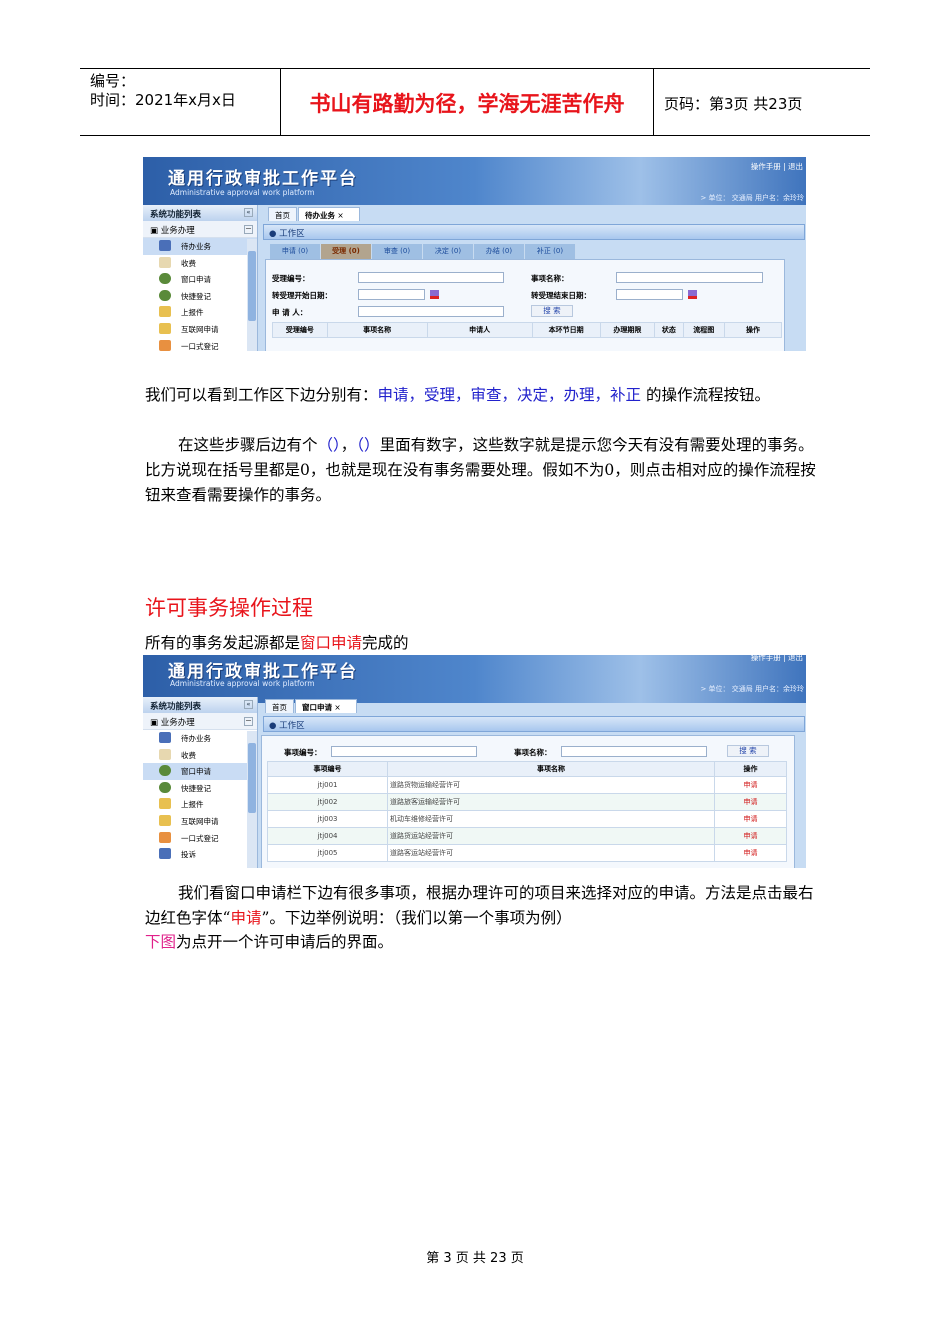 This screenshot has width=950, height=1344. Describe the element at coordinates (192, 805) in the screenshot. I see `item-label: 上报件` at that location.